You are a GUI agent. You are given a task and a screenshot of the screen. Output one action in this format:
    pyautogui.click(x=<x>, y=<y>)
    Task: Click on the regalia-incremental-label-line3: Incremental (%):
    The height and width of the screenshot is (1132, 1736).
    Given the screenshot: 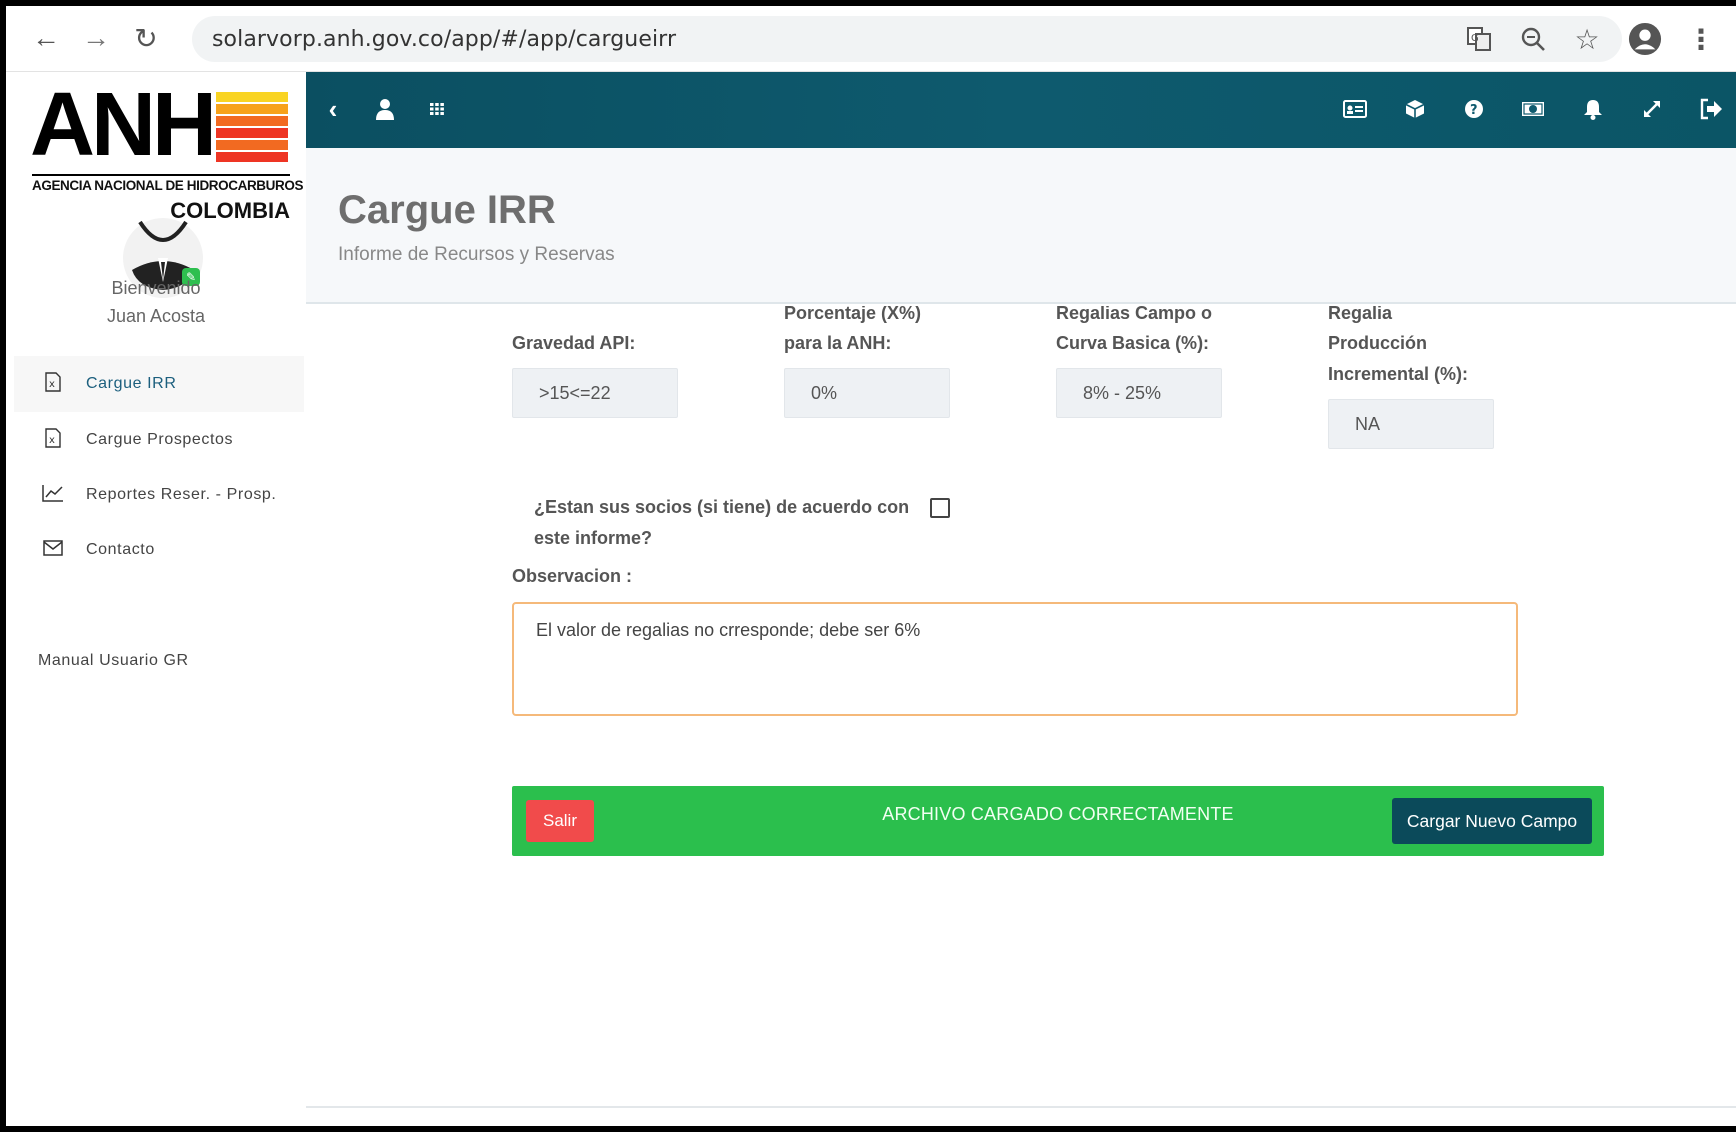 What is the action you would take?
    pyautogui.click(x=1398, y=374)
    